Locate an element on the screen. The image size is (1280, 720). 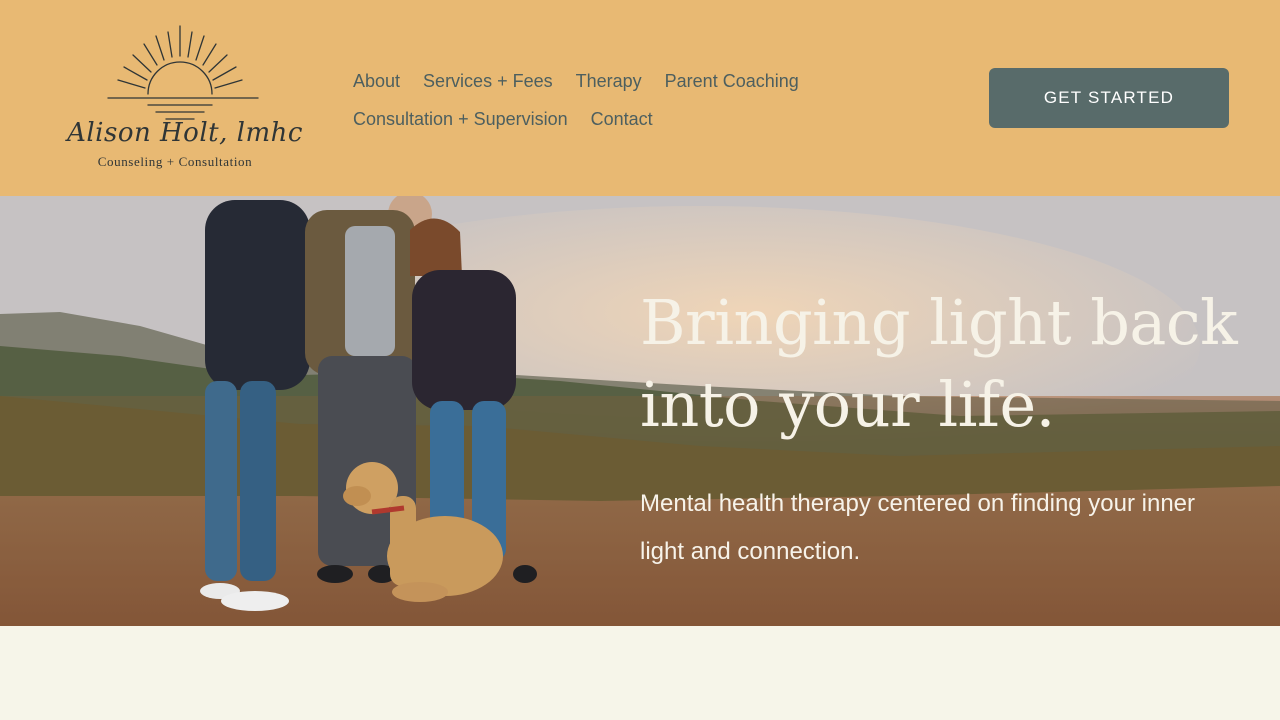
nav-link-contact: Contact is located at coordinates (622, 119).